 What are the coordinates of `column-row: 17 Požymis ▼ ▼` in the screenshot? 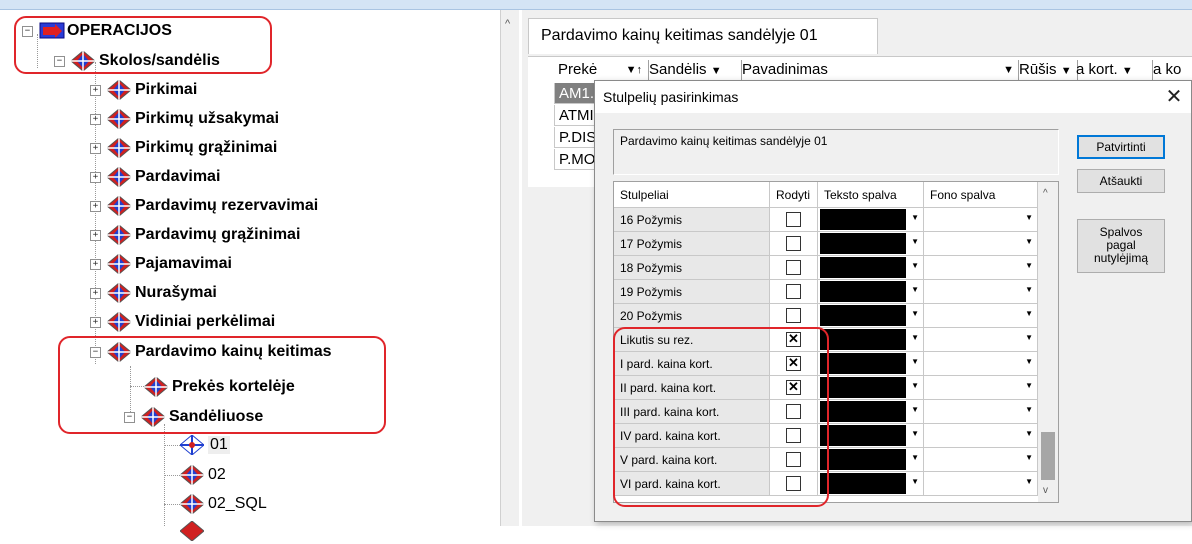 It's located at (826, 244).